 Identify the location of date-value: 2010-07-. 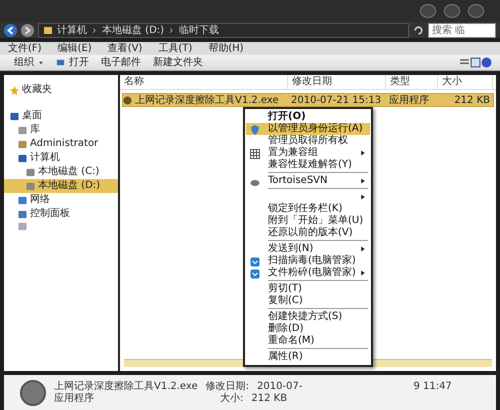
(279, 386).